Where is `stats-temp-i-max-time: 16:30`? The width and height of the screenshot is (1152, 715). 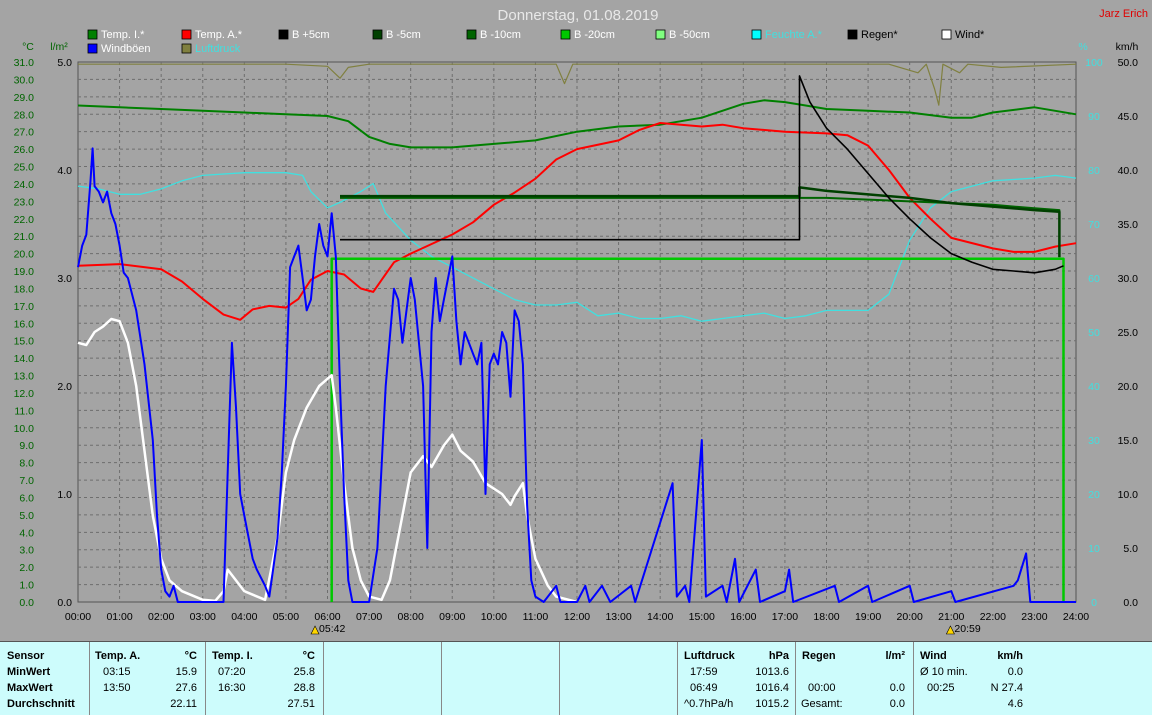 stats-temp-i-max-time: 16:30 is located at coordinates (232, 688).